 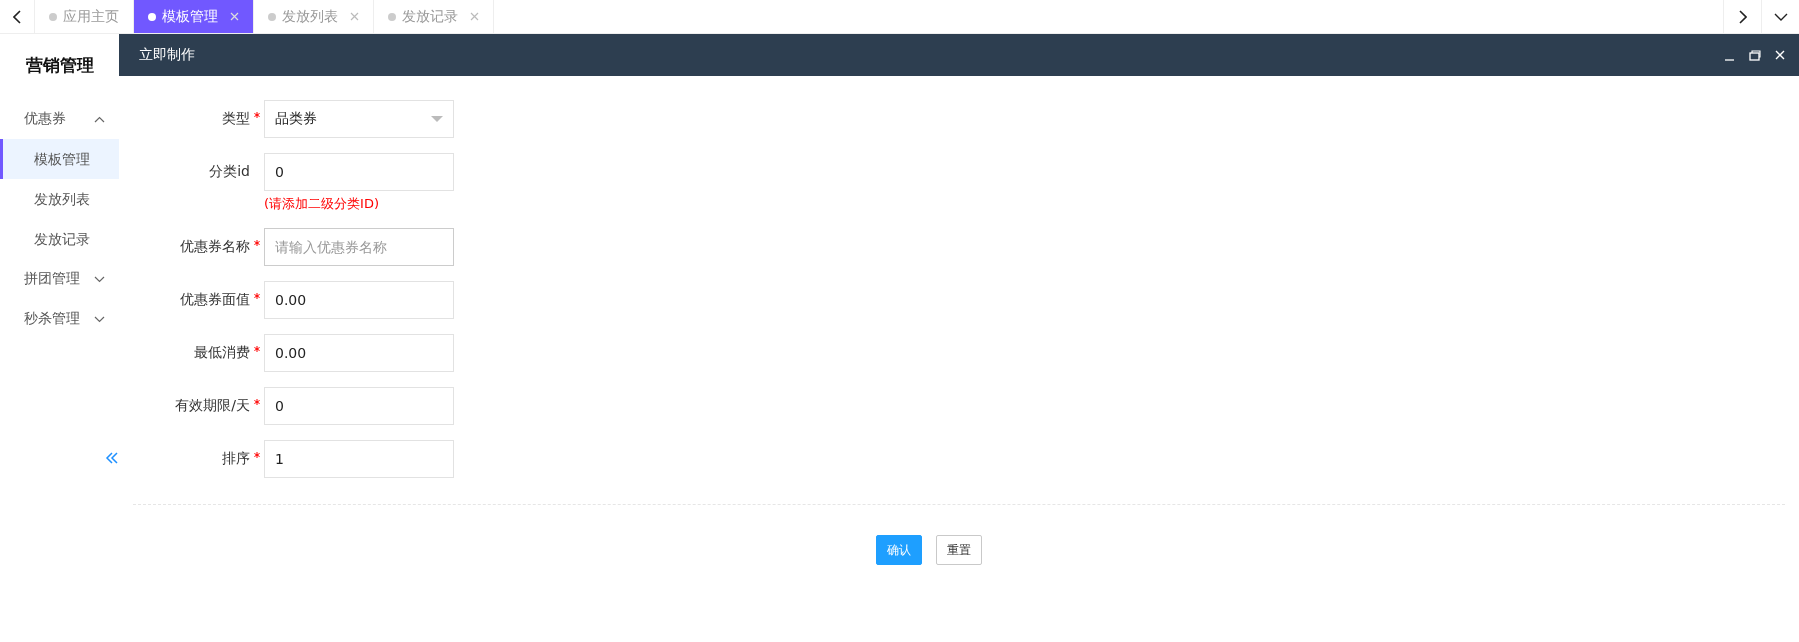 What do you see at coordinates (359, 459) in the screenshot?
I see `input-field: 1` at bounding box center [359, 459].